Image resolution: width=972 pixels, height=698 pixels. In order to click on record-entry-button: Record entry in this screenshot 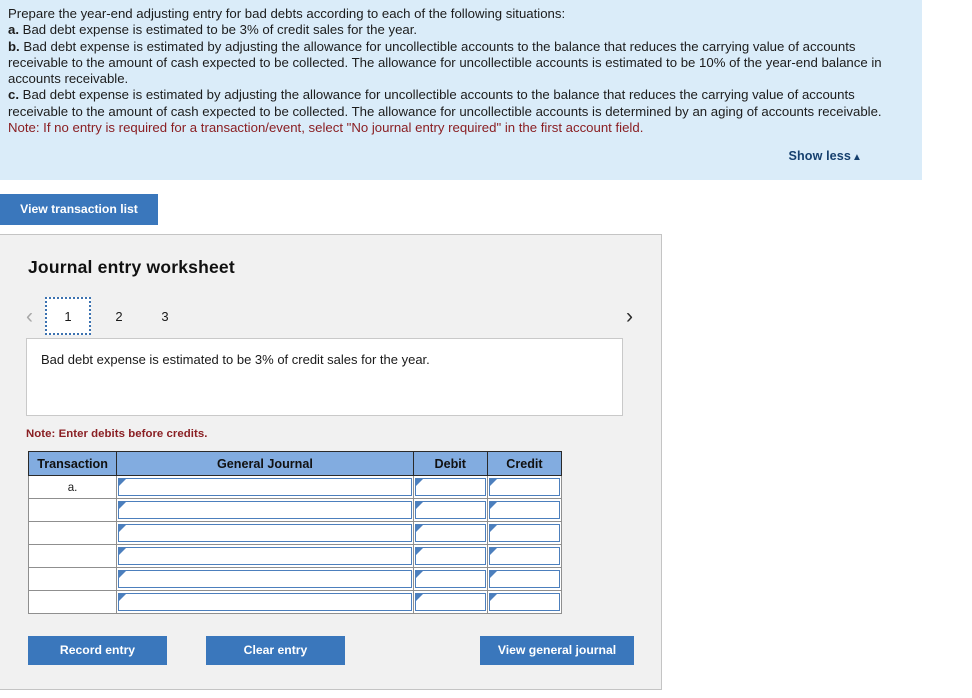, I will do `click(97, 650)`.